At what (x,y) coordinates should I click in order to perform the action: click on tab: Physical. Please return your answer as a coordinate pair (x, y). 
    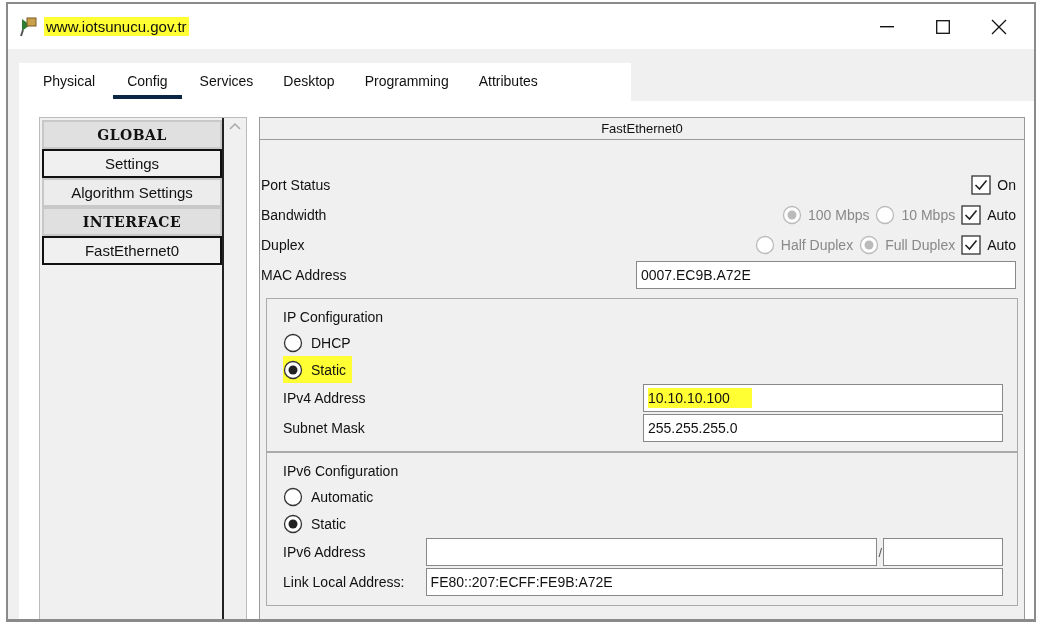
    Looking at the image, I should click on (69, 86).